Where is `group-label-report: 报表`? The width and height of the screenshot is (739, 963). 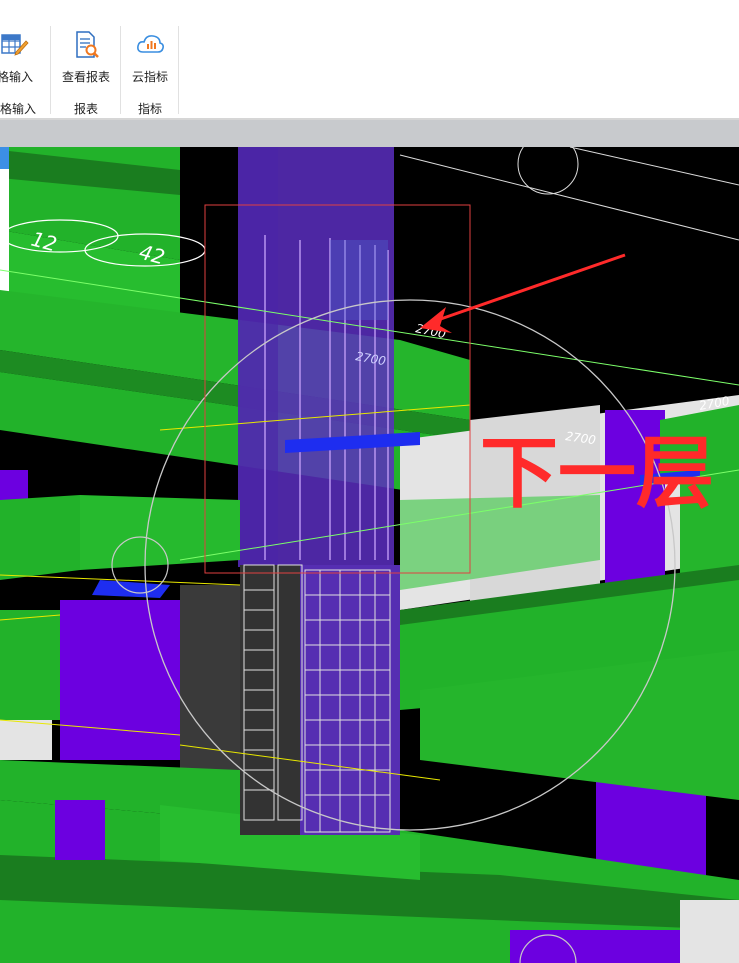 group-label-report: 报表 is located at coordinates (85, 109).